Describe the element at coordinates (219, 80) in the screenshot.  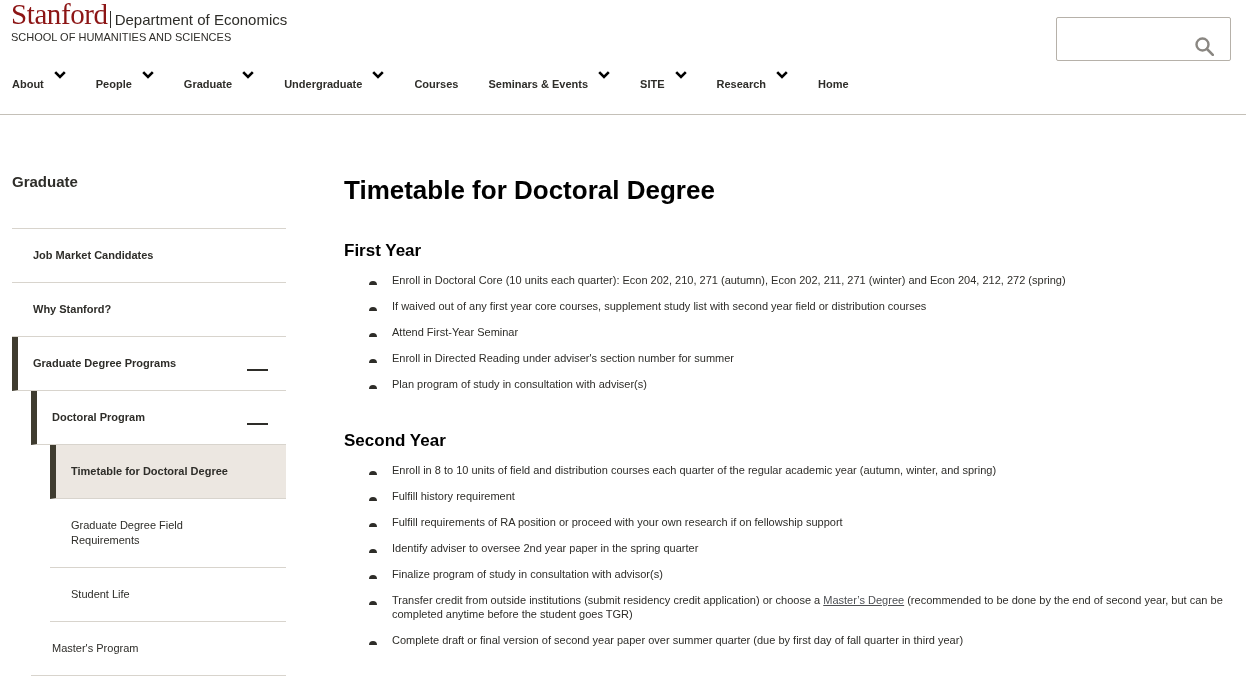
I see `nav-link: Graduate` at that location.